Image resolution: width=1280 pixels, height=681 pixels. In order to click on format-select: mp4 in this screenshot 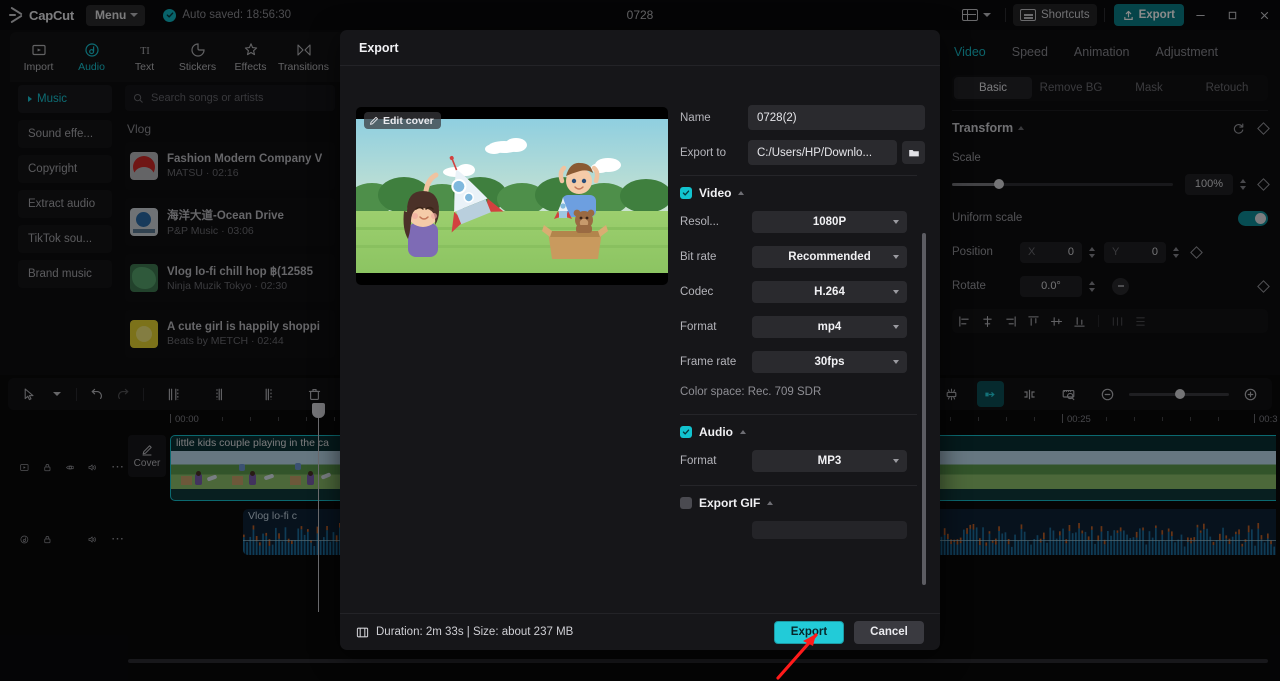, I will do `click(829, 327)`.